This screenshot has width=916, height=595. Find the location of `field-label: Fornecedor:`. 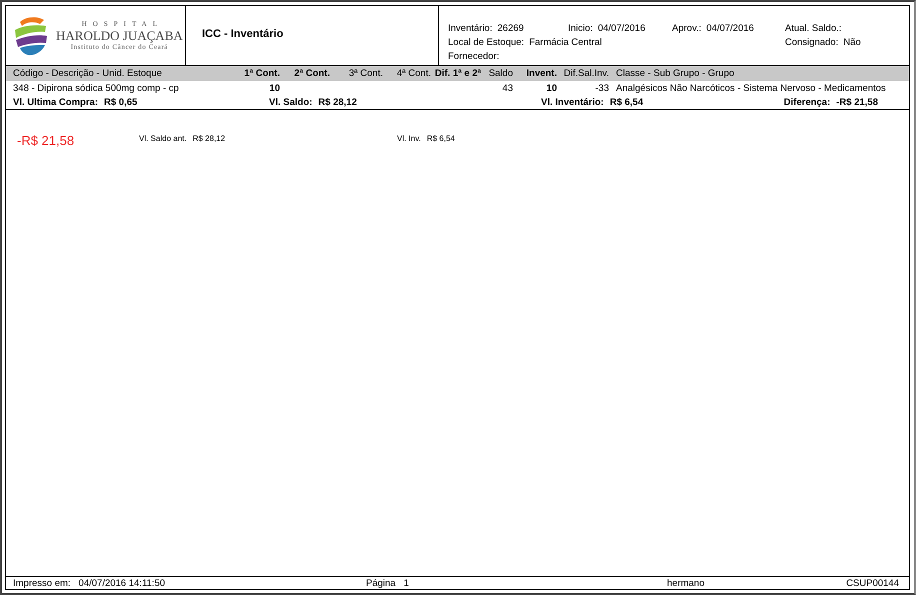

field-label: Fornecedor: is located at coordinates (474, 56).